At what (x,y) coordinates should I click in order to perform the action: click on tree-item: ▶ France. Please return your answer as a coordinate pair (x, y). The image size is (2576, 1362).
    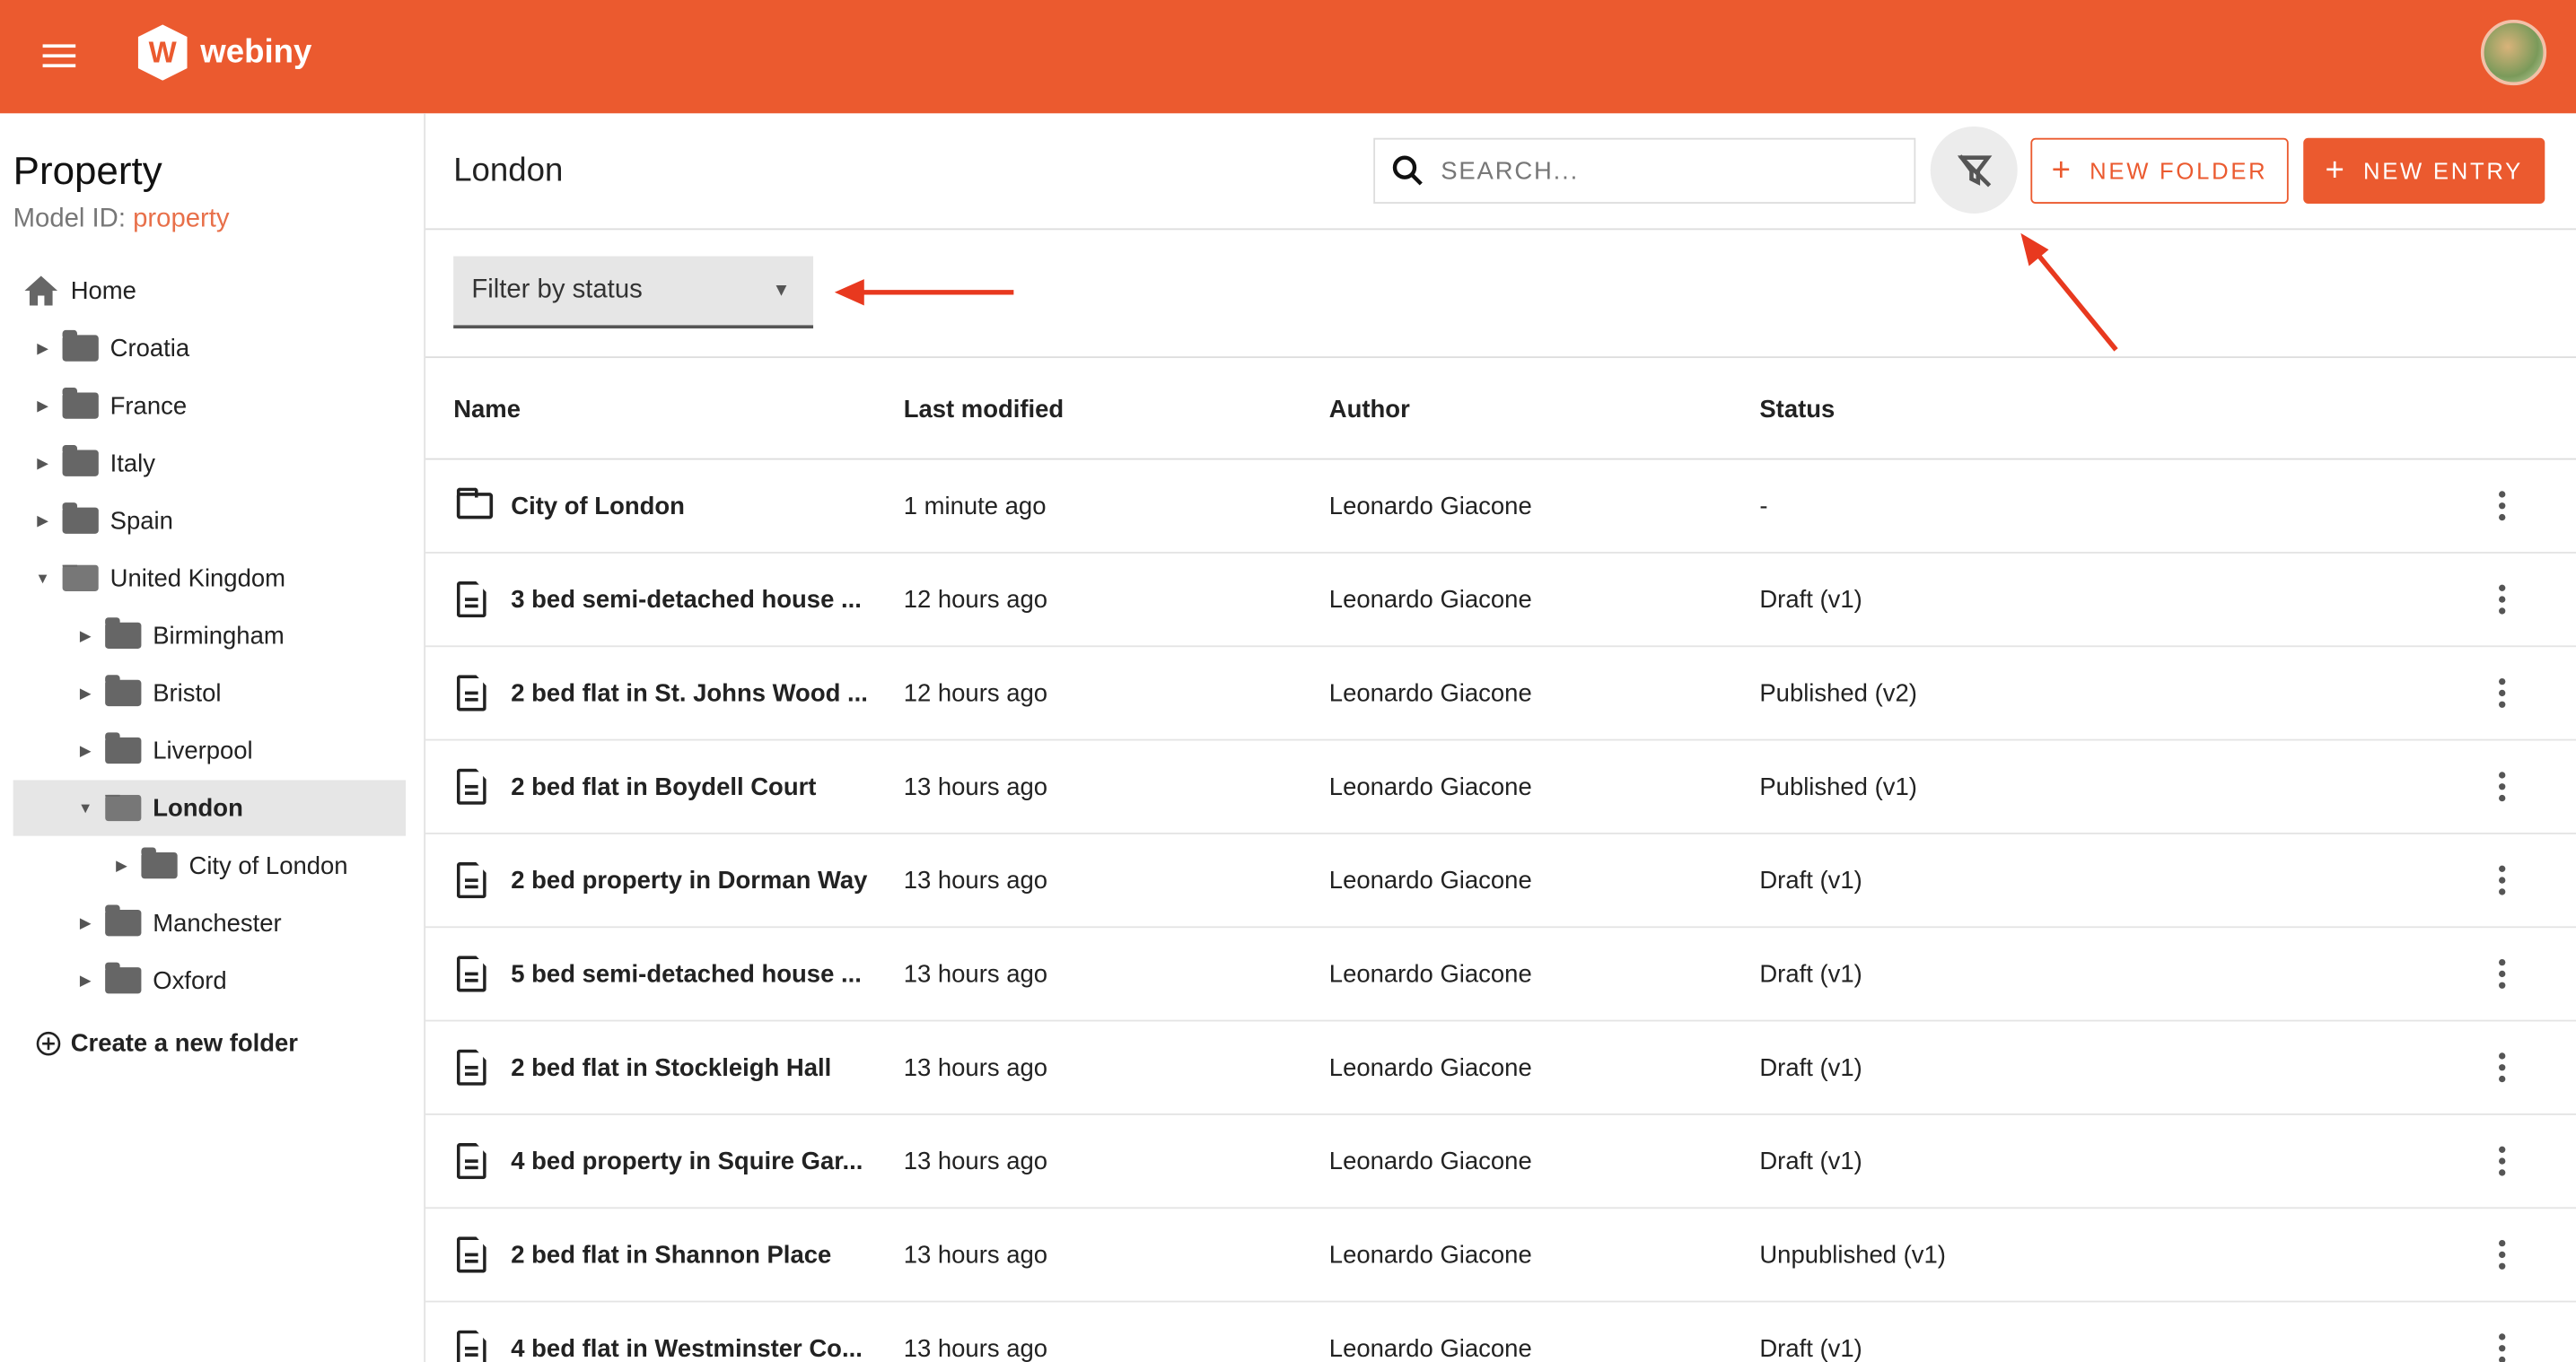
    Looking at the image, I should click on (110, 405).